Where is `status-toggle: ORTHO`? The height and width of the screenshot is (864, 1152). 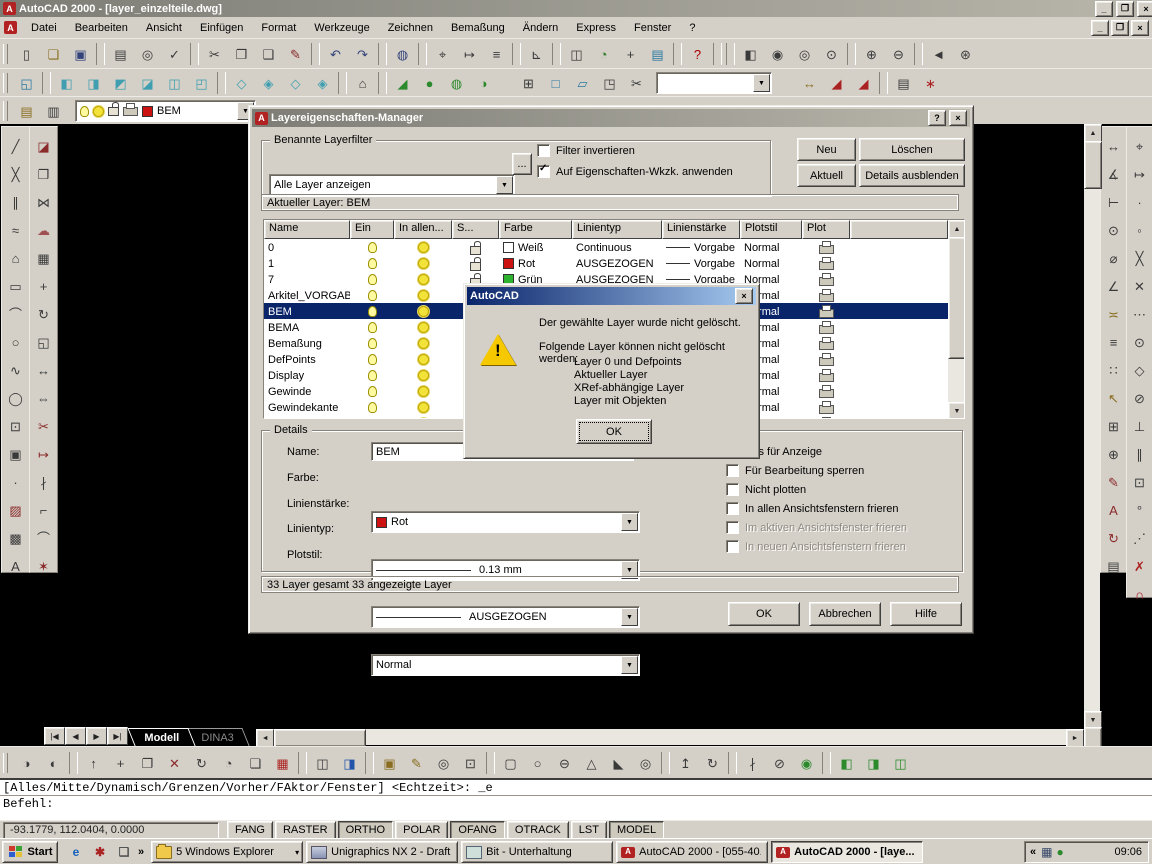
status-toggle: ORTHO is located at coordinates (365, 830).